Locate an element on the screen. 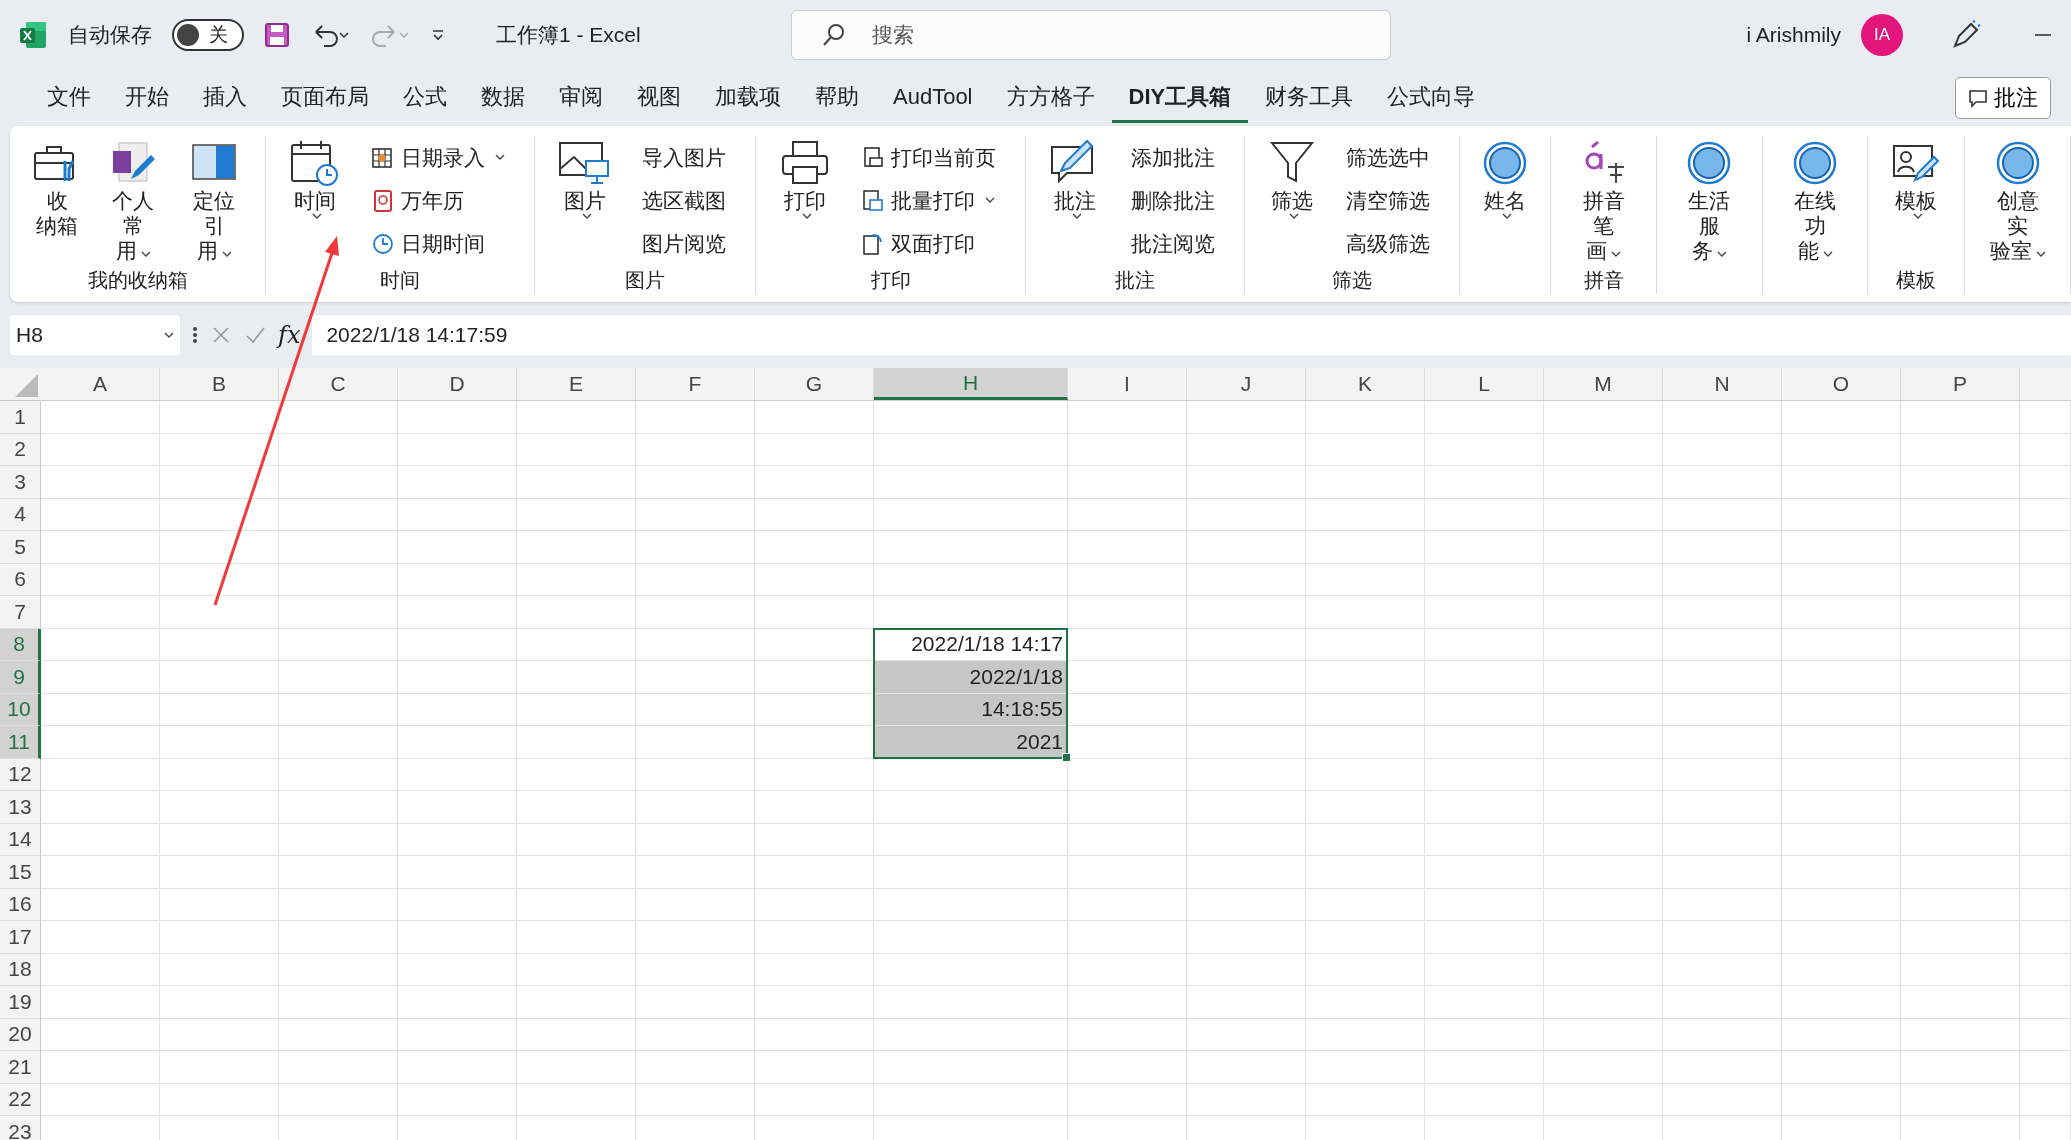 This screenshot has height=1140, width=2071. ribbon-button: 日期录入 is located at coordinates (438, 157).